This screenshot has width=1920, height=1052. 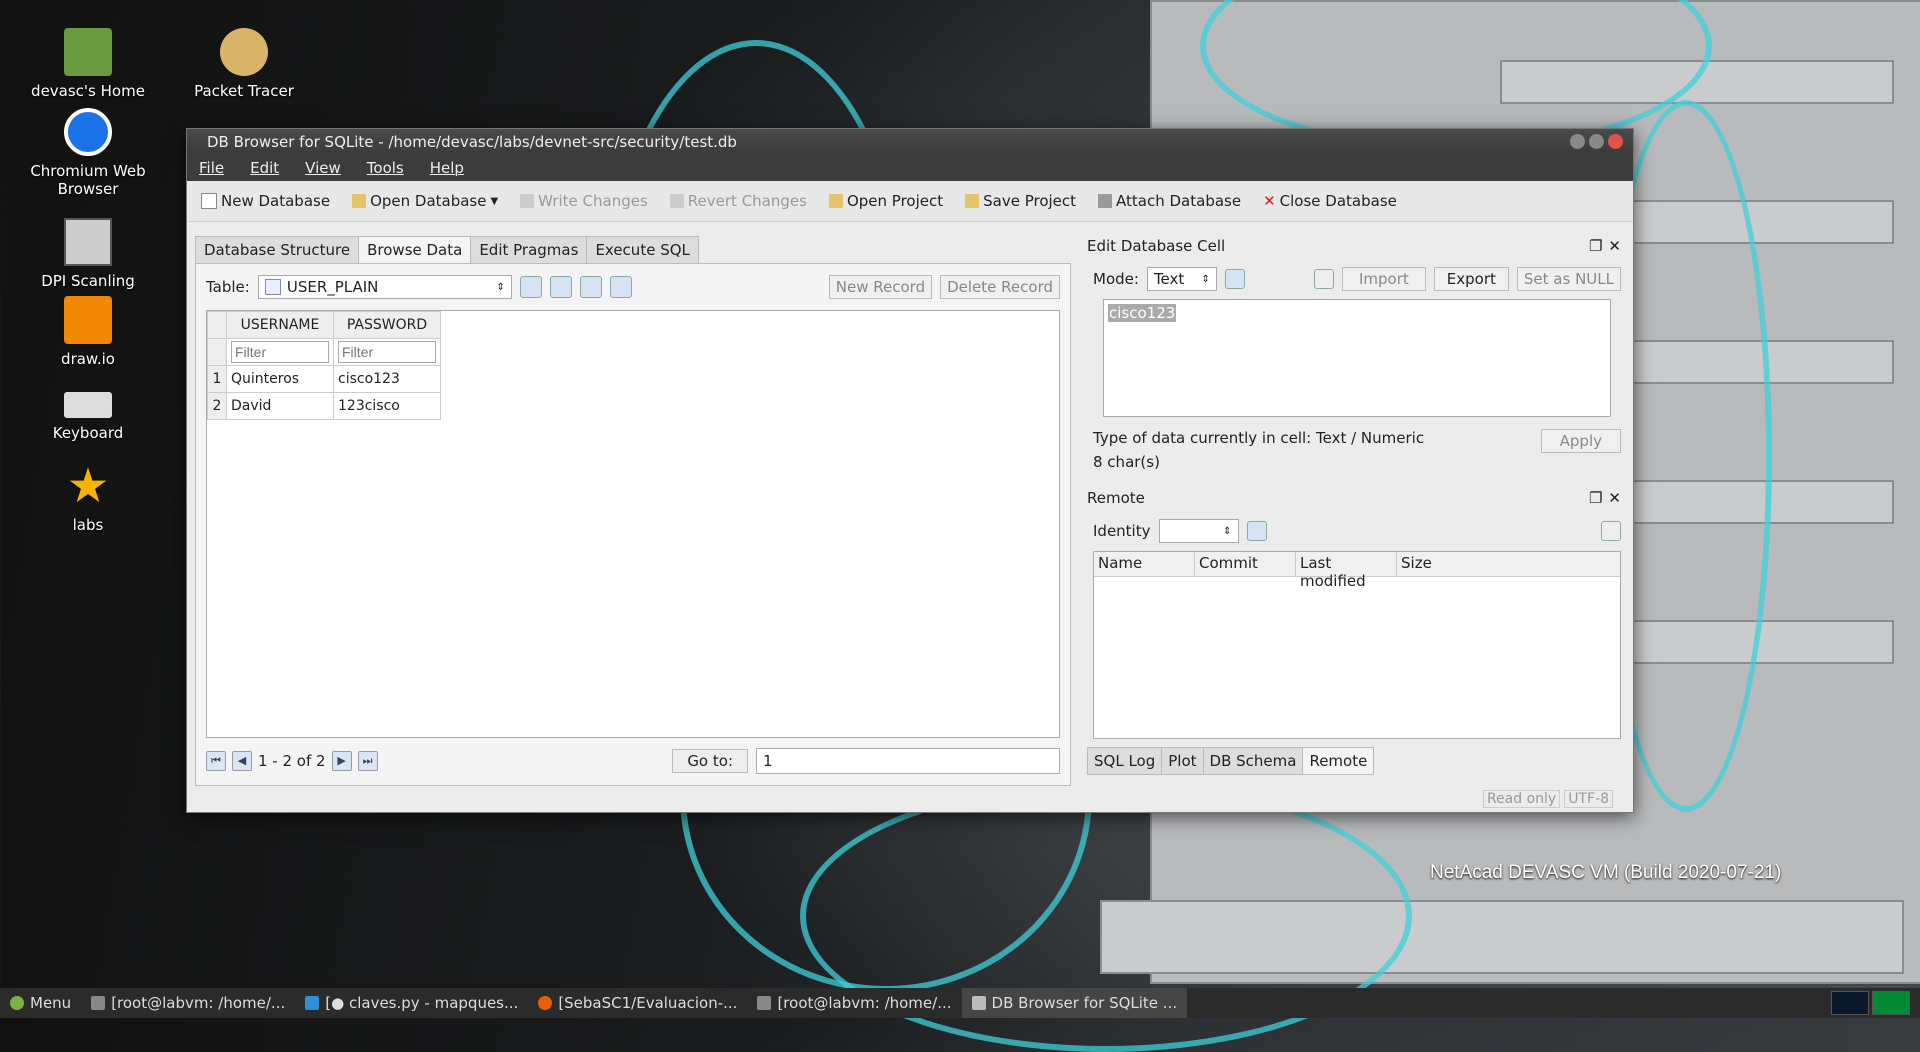 I want to click on export-button: Export, so click(x=1471, y=279).